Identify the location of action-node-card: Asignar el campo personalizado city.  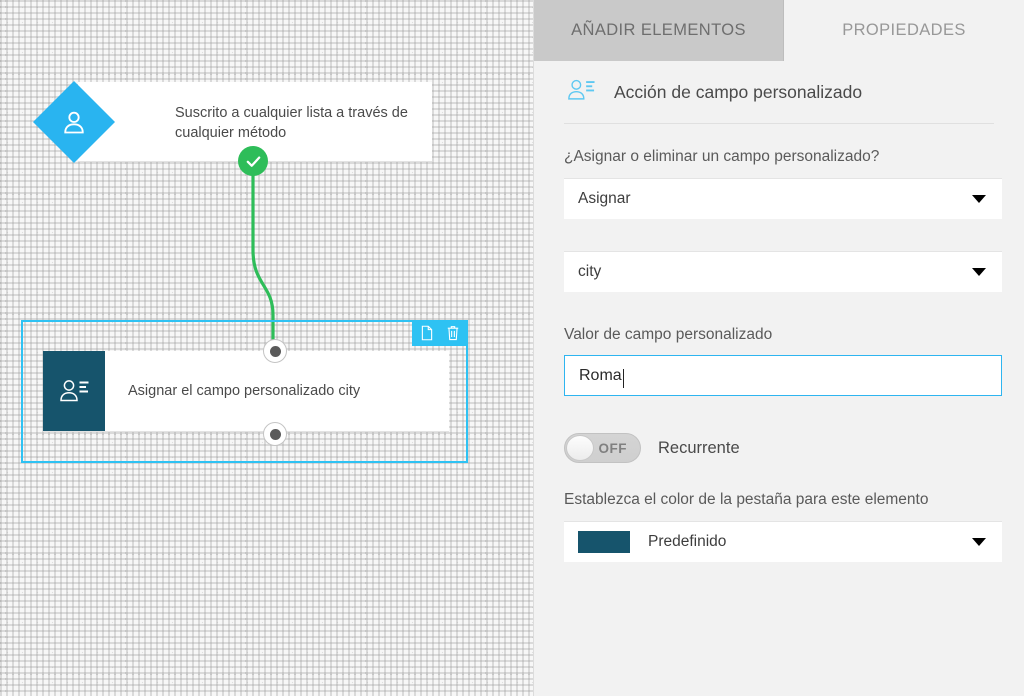
(246, 391).